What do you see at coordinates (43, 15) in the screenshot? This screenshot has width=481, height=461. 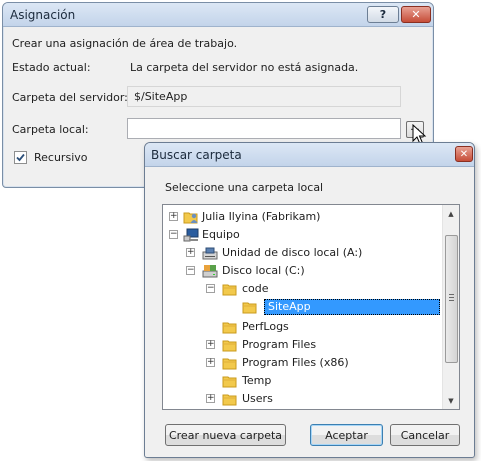 I see `assignment-title: Asignación` at bounding box center [43, 15].